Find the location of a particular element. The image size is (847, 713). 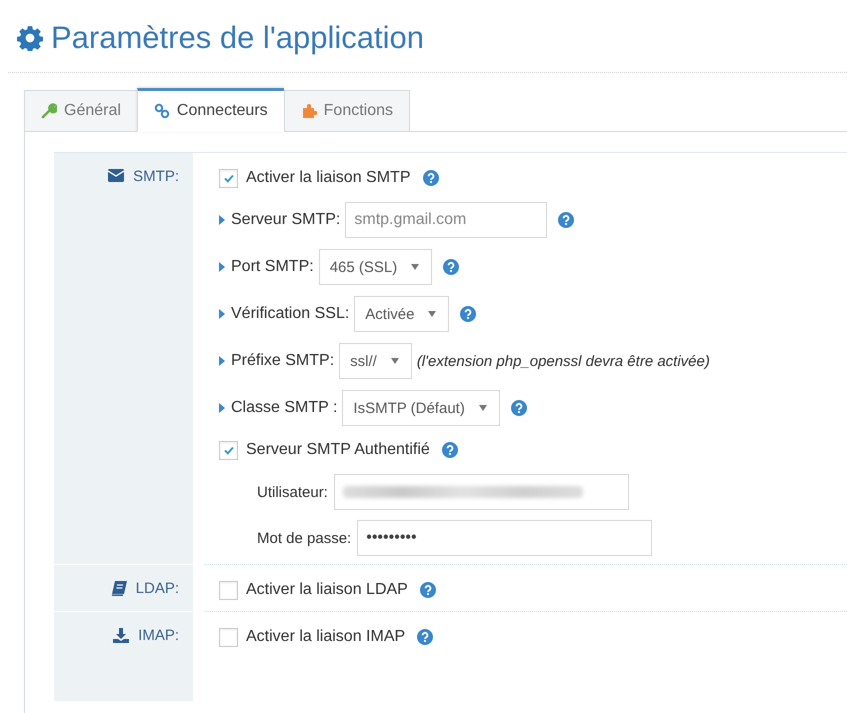

checkbox-label: Activer la liaison SMTP is located at coordinates (328, 178).